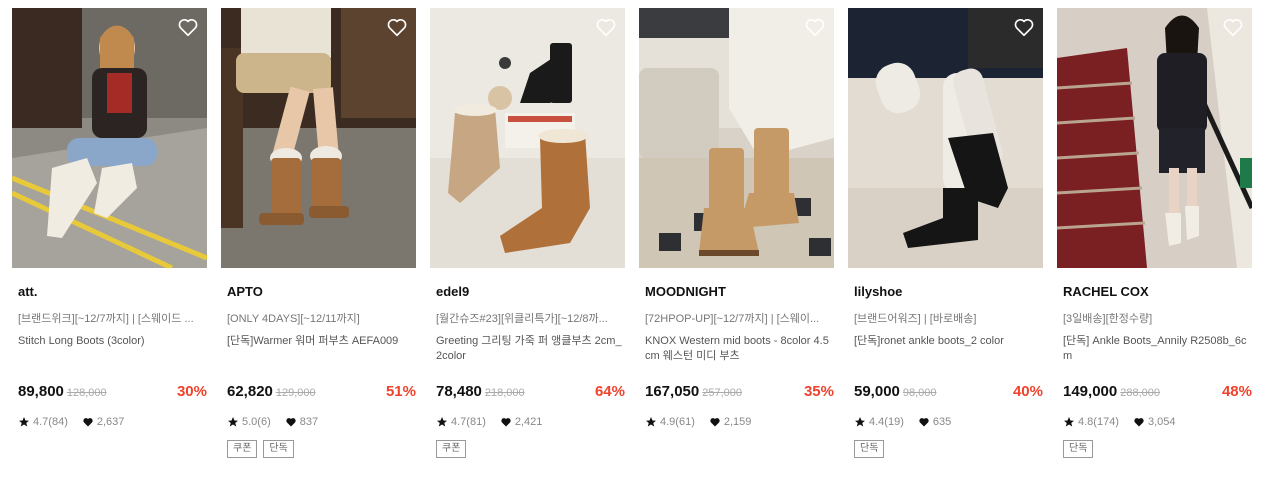  I want to click on rating-text: 4.7(81), so click(468, 422).